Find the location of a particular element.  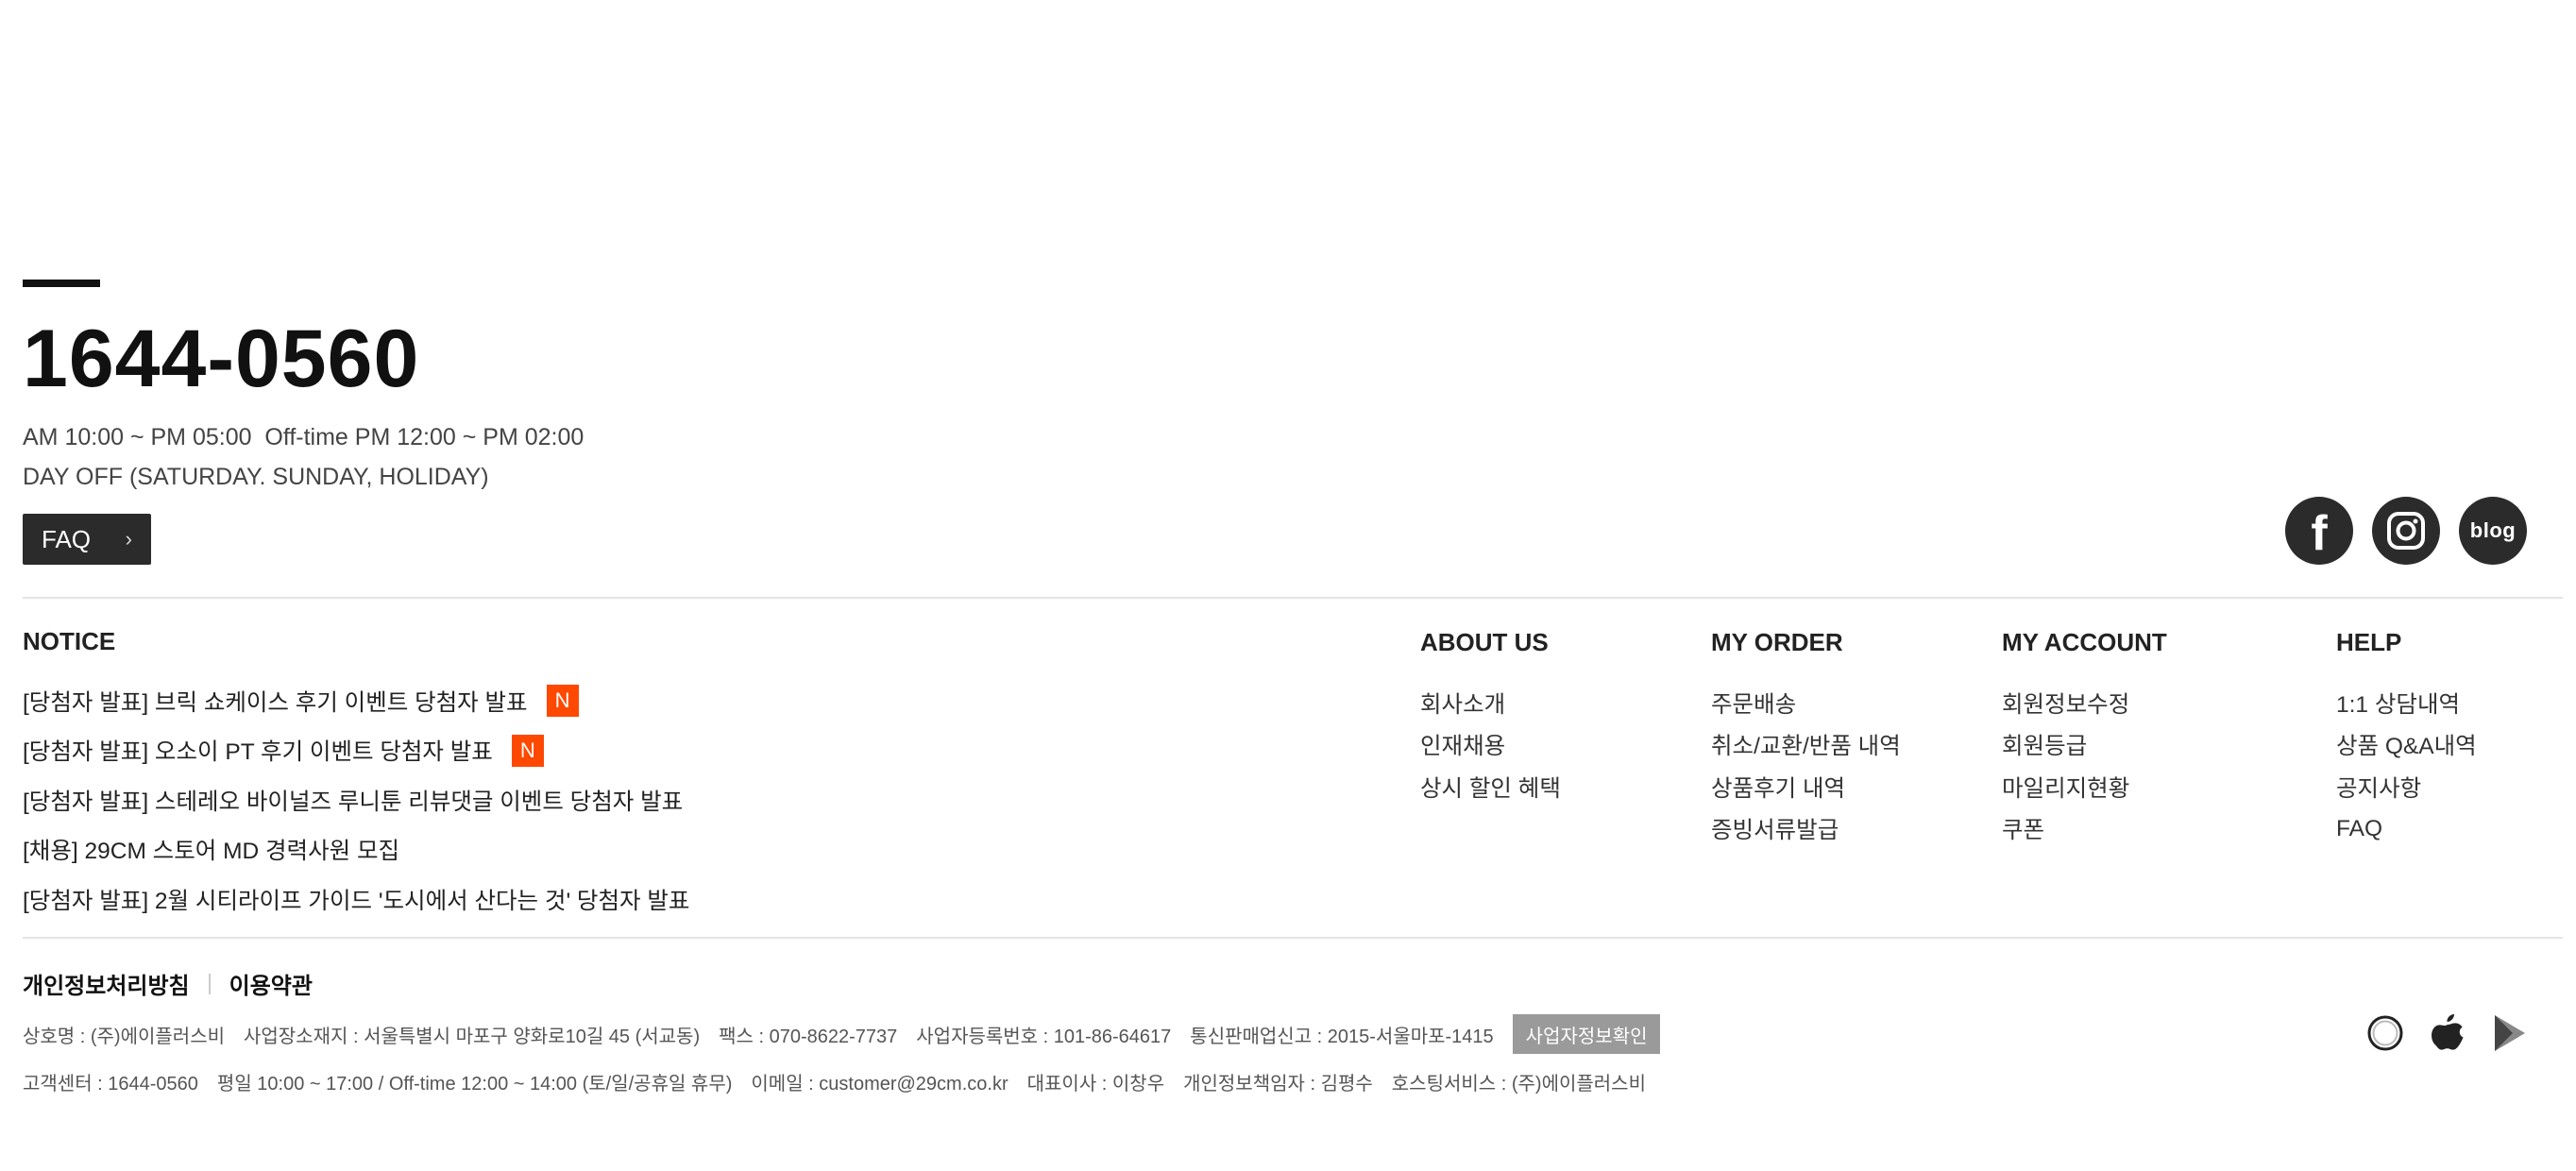

policy-links: 개인정보처리방침 이용약관 is located at coordinates (168, 983).